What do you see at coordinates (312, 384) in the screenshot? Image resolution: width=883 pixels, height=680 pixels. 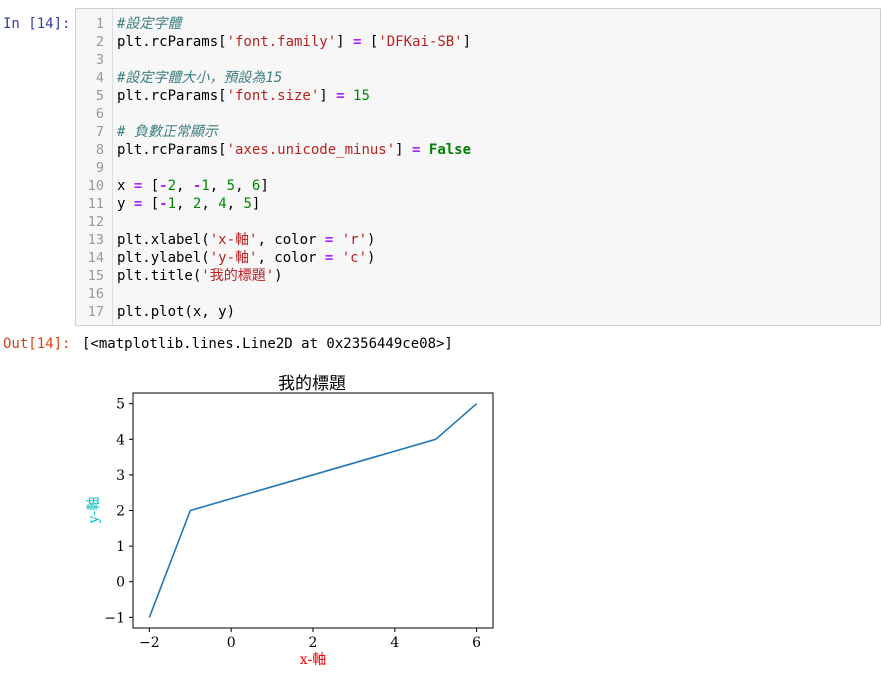 I see `chart-title: 我的標題` at bounding box center [312, 384].